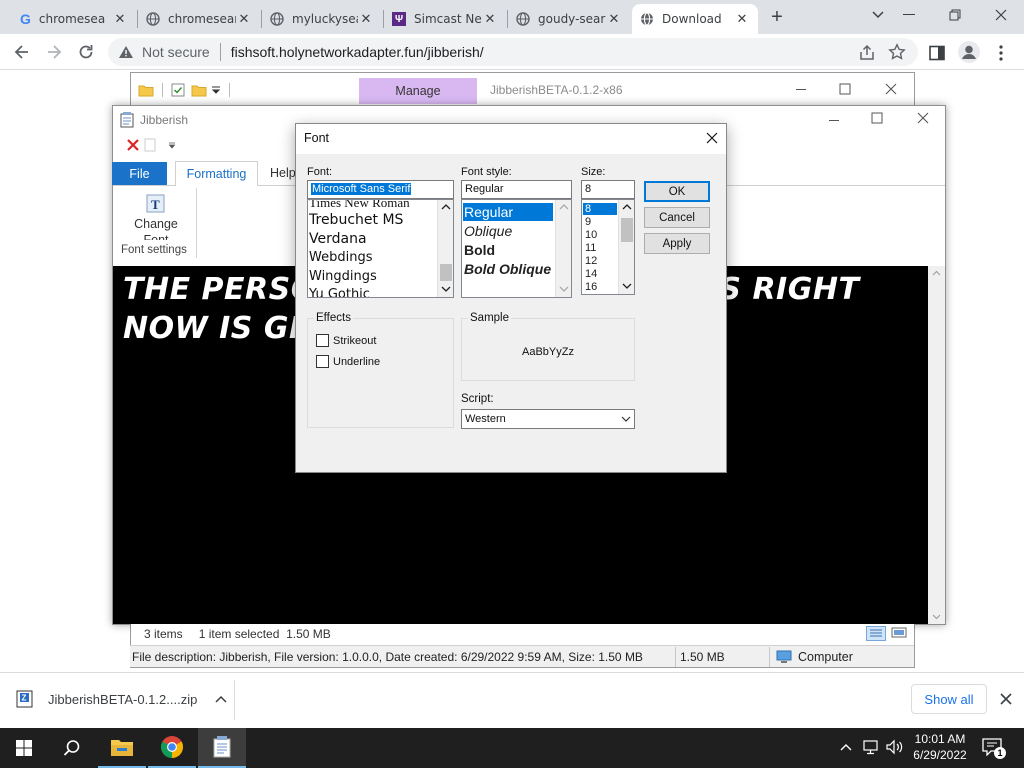 The image size is (1024, 768). I want to click on file-tab: File, so click(139, 173).